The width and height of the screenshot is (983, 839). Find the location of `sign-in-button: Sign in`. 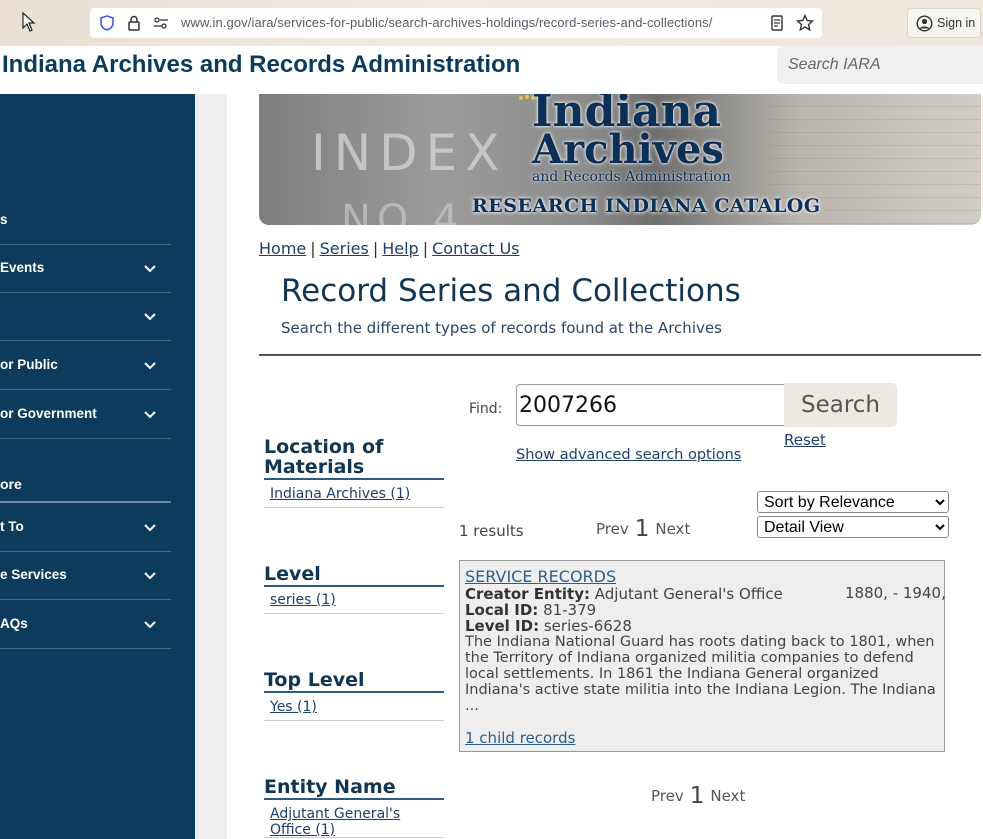

sign-in-button: Sign in is located at coordinates (944, 23).